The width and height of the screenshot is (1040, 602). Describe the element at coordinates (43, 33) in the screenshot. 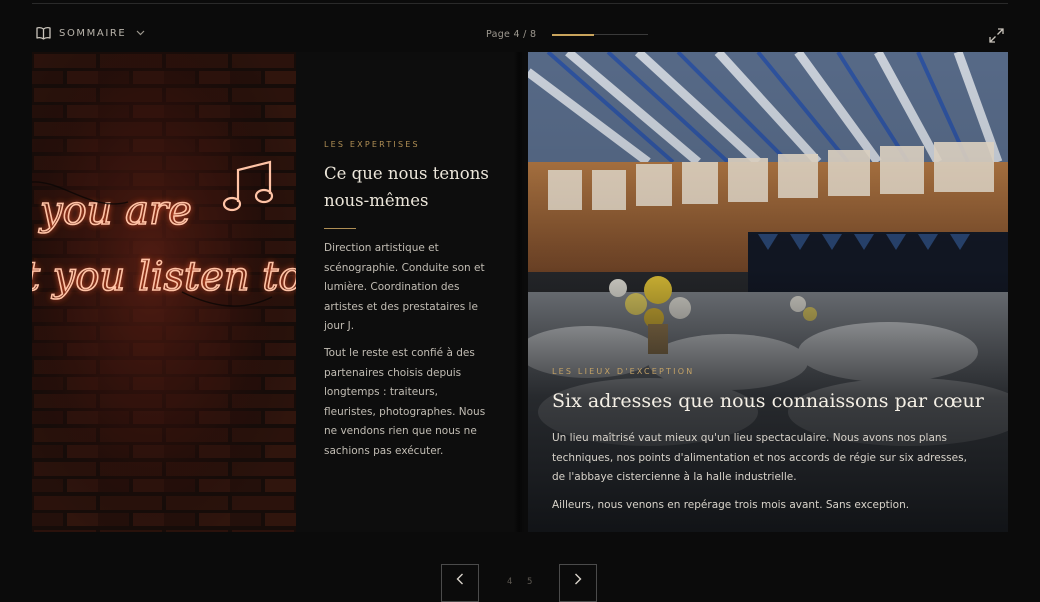

I see `book-icon` at that location.